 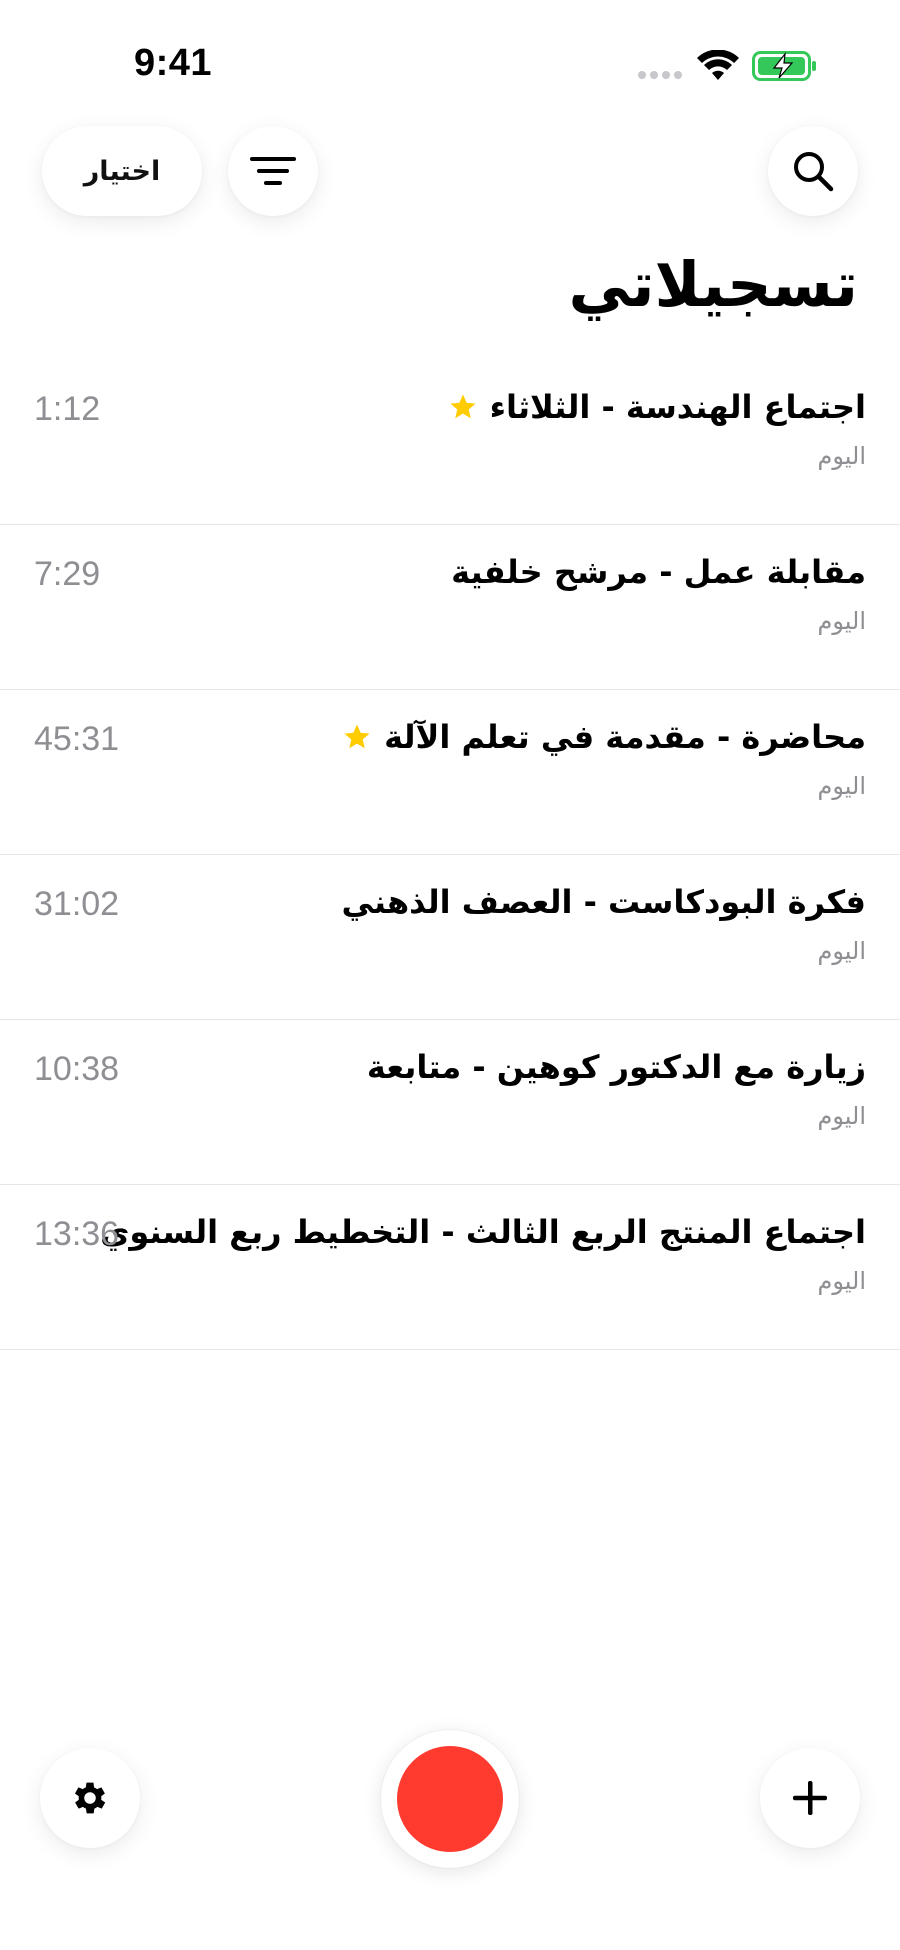 I want to click on recording-duration: 45:31, so click(x=77, y=739).